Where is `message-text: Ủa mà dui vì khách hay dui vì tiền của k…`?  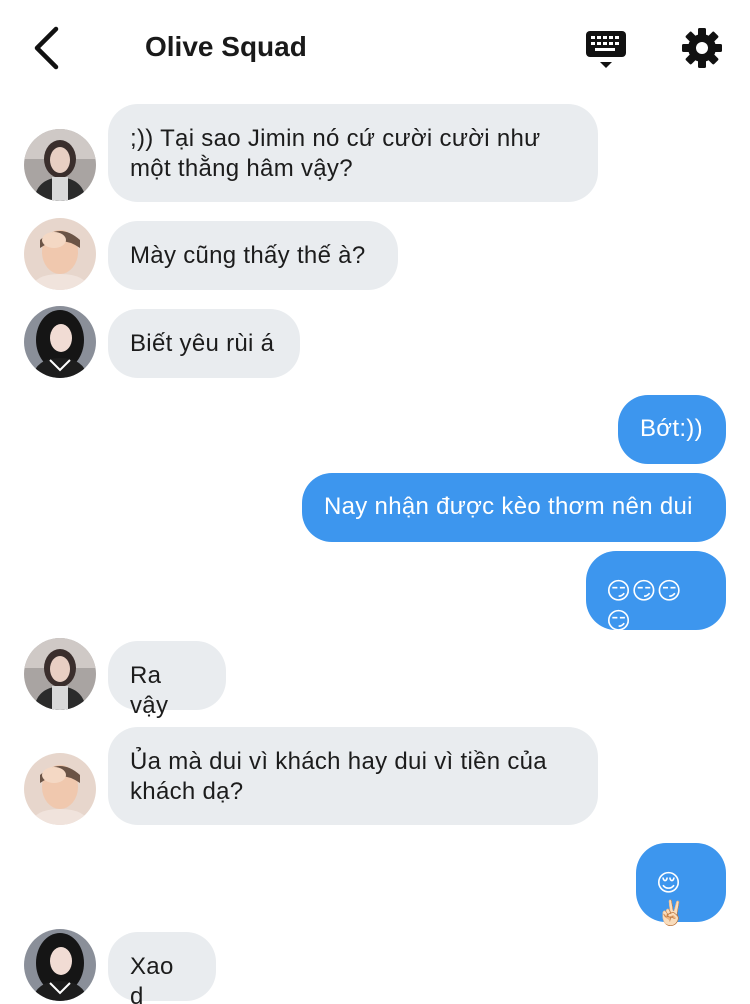 message-text: Ủa mà dui vì khách hay dui vì tiền của k… is located at coordinates (338, 776).